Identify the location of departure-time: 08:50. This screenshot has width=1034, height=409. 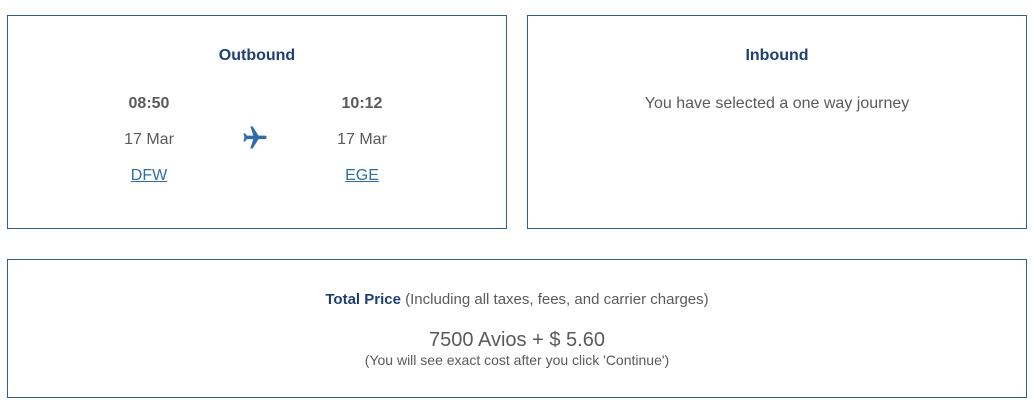
(149, 103).